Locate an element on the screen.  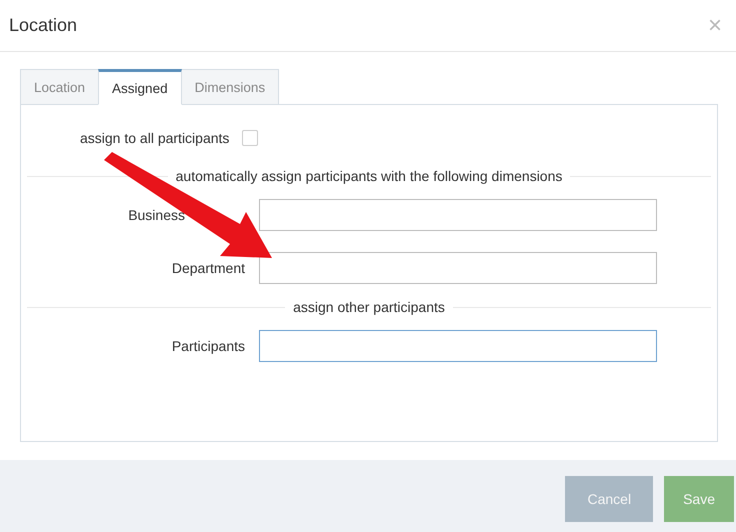
tab: Location is located at coordinates (60, 87).